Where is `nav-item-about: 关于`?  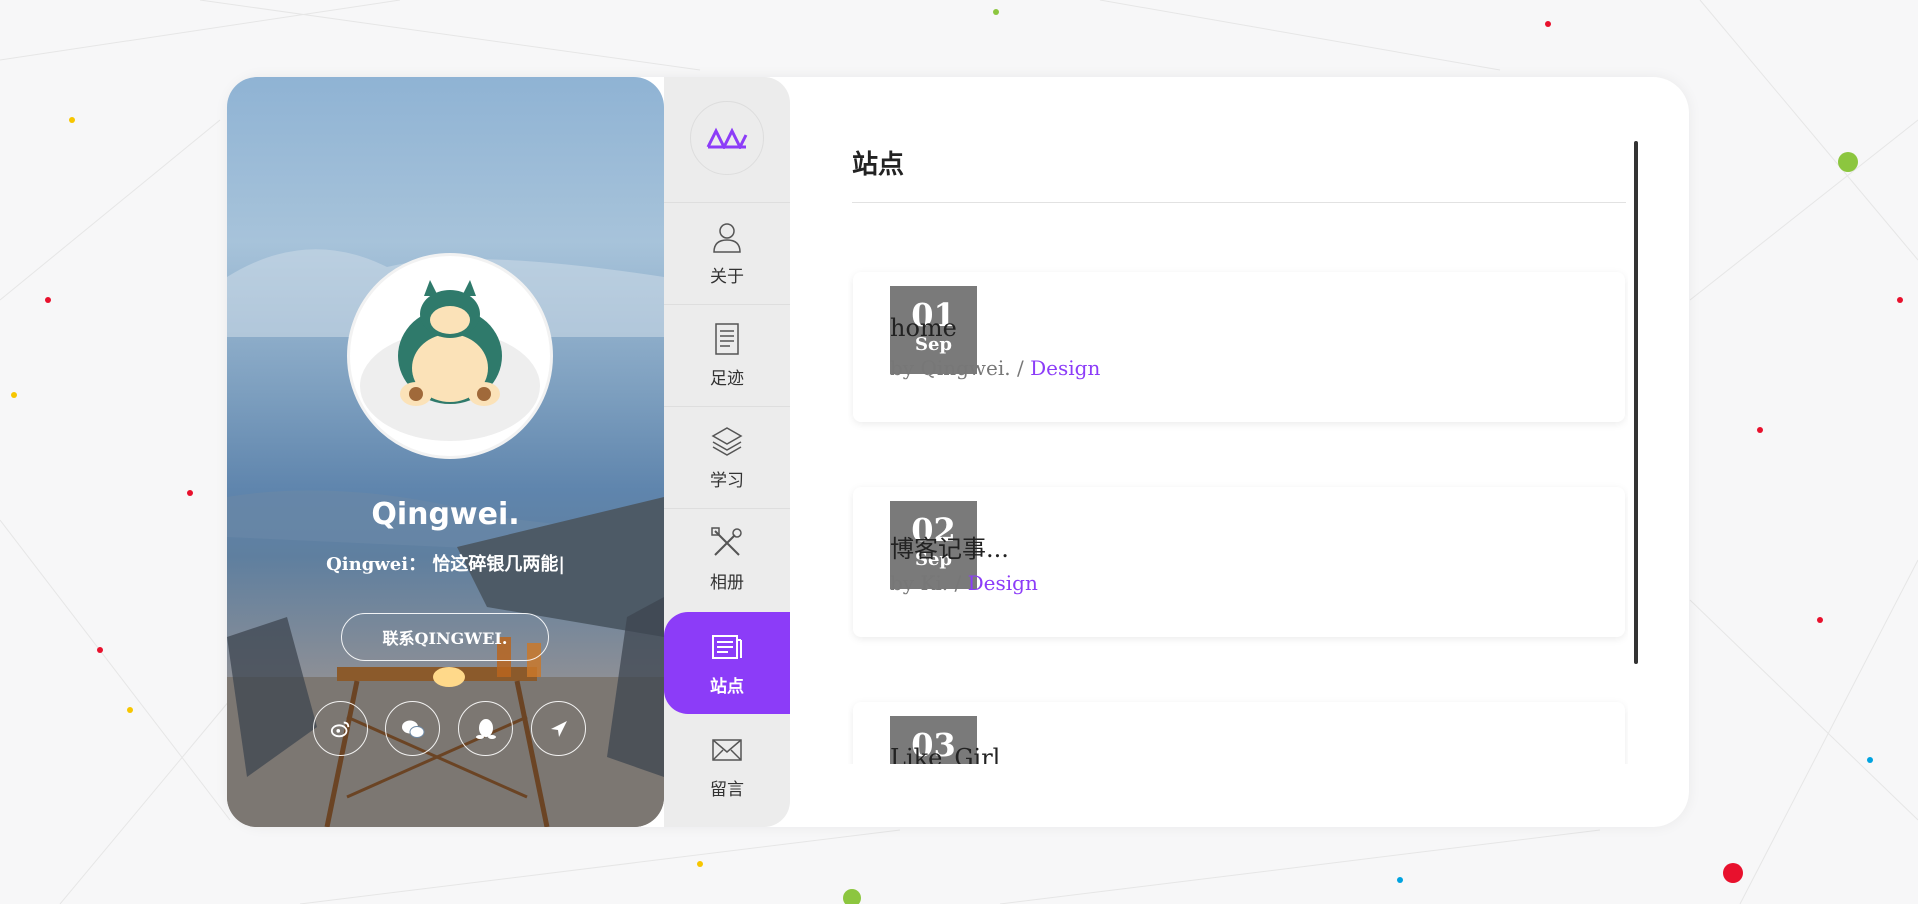 nav-item-about: 关于 is located at coordinates (727, 253).